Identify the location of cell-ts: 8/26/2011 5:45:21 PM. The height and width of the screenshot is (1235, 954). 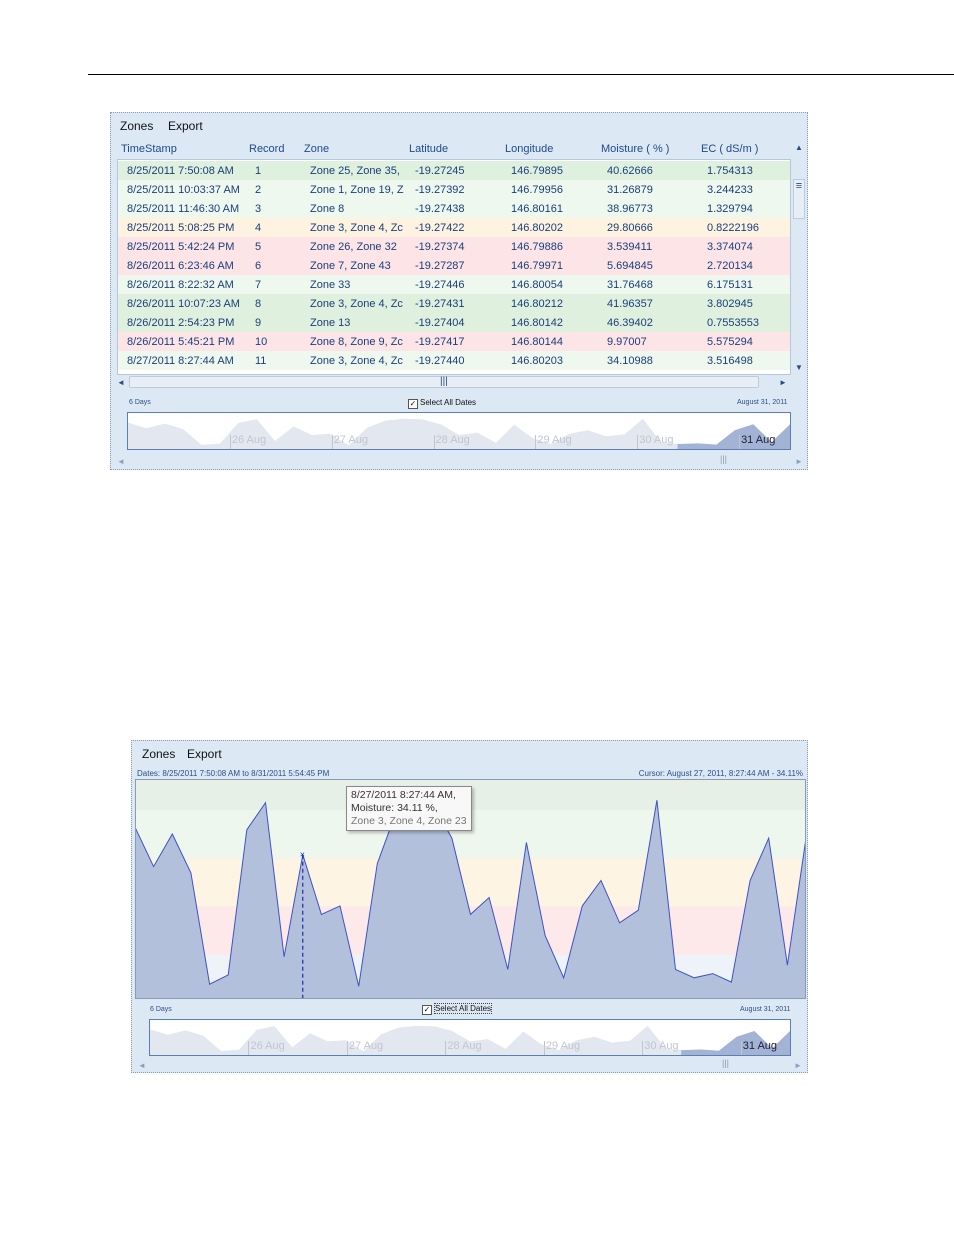
(181, 342).